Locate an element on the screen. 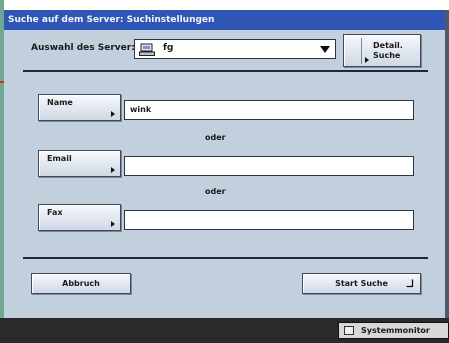 Image resolution: width=449 pixels, height=343 pixels. detail-search-label-line2: Suche is located at coordinates (387, 55).